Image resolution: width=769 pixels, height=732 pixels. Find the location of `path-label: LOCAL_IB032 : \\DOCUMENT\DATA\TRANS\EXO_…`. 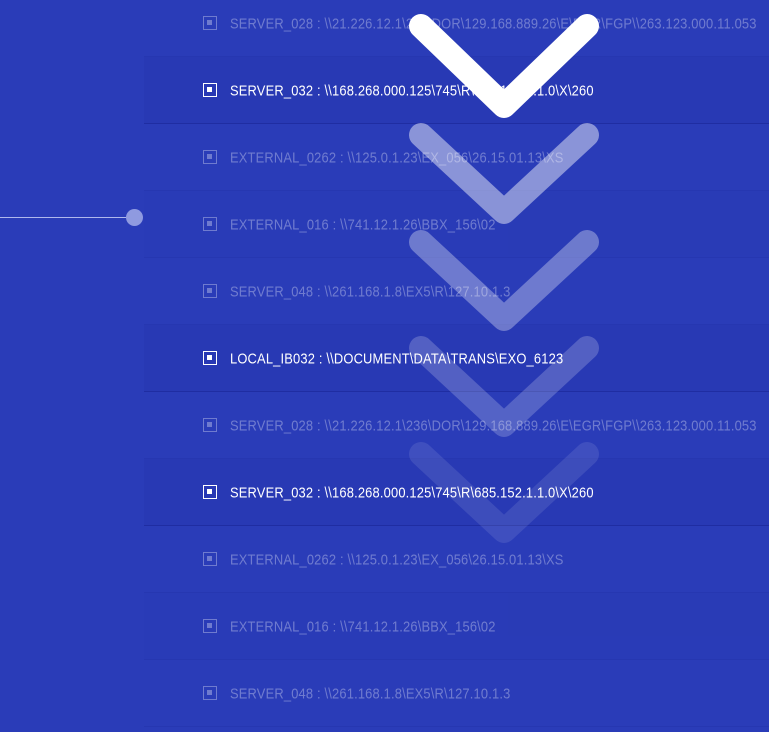

path-label: LOCAL_IB032 : \\DOCUMENT\DATA\TRANS\EXO_… is located at coordinates (397, 358).